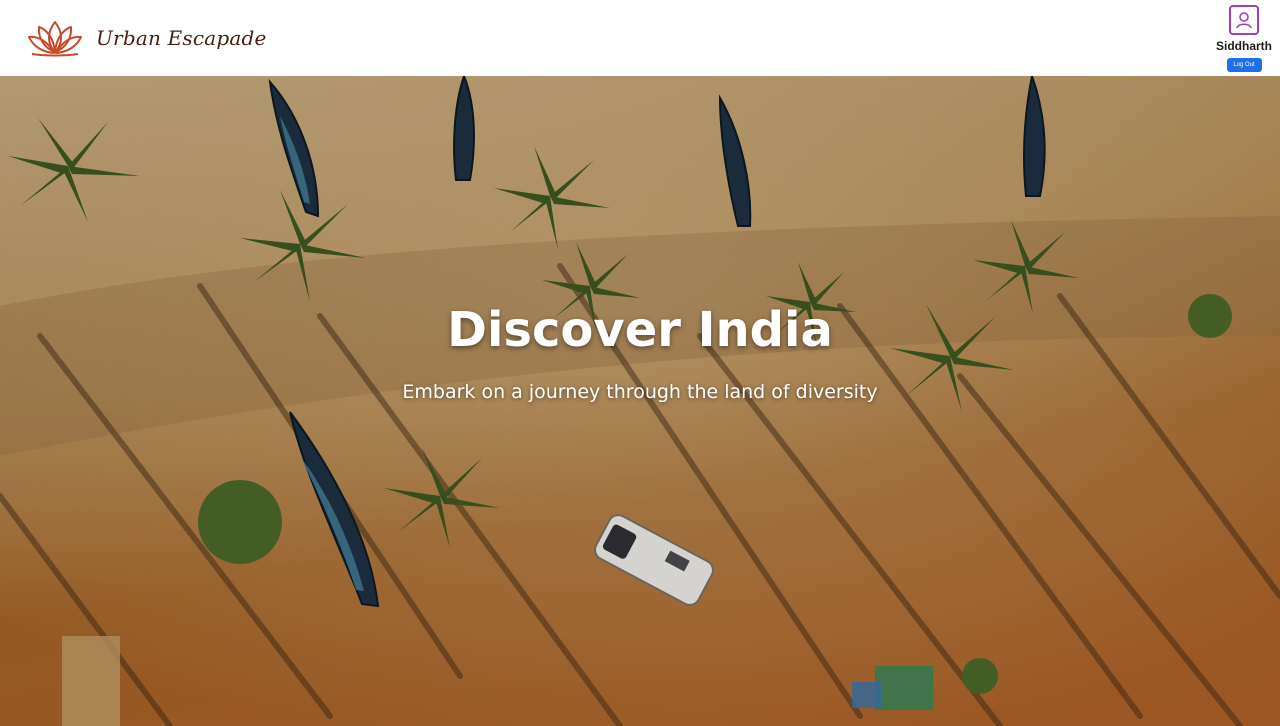 This screenshot has height=726, width=1280. Describe the element at coordinates (640, 330) in the screenshot. I see `hero-title: Discover India` at that location.